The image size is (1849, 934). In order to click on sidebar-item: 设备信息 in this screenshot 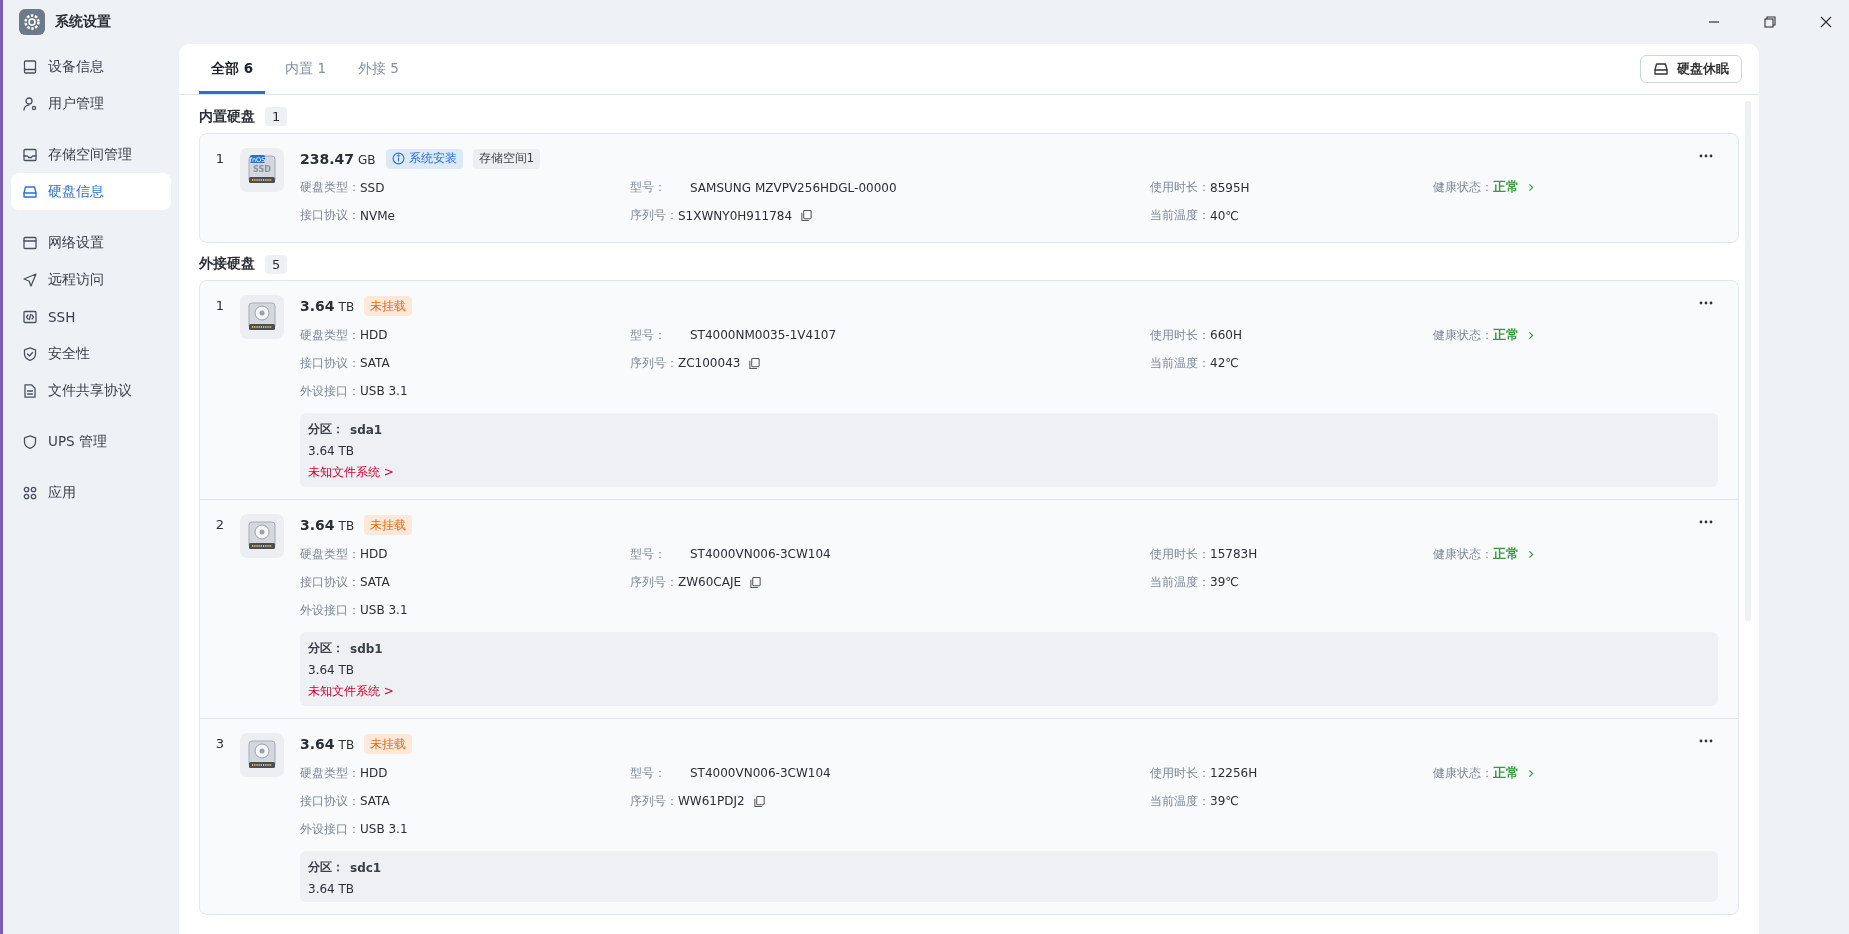, I will do `click(91, 66)`.